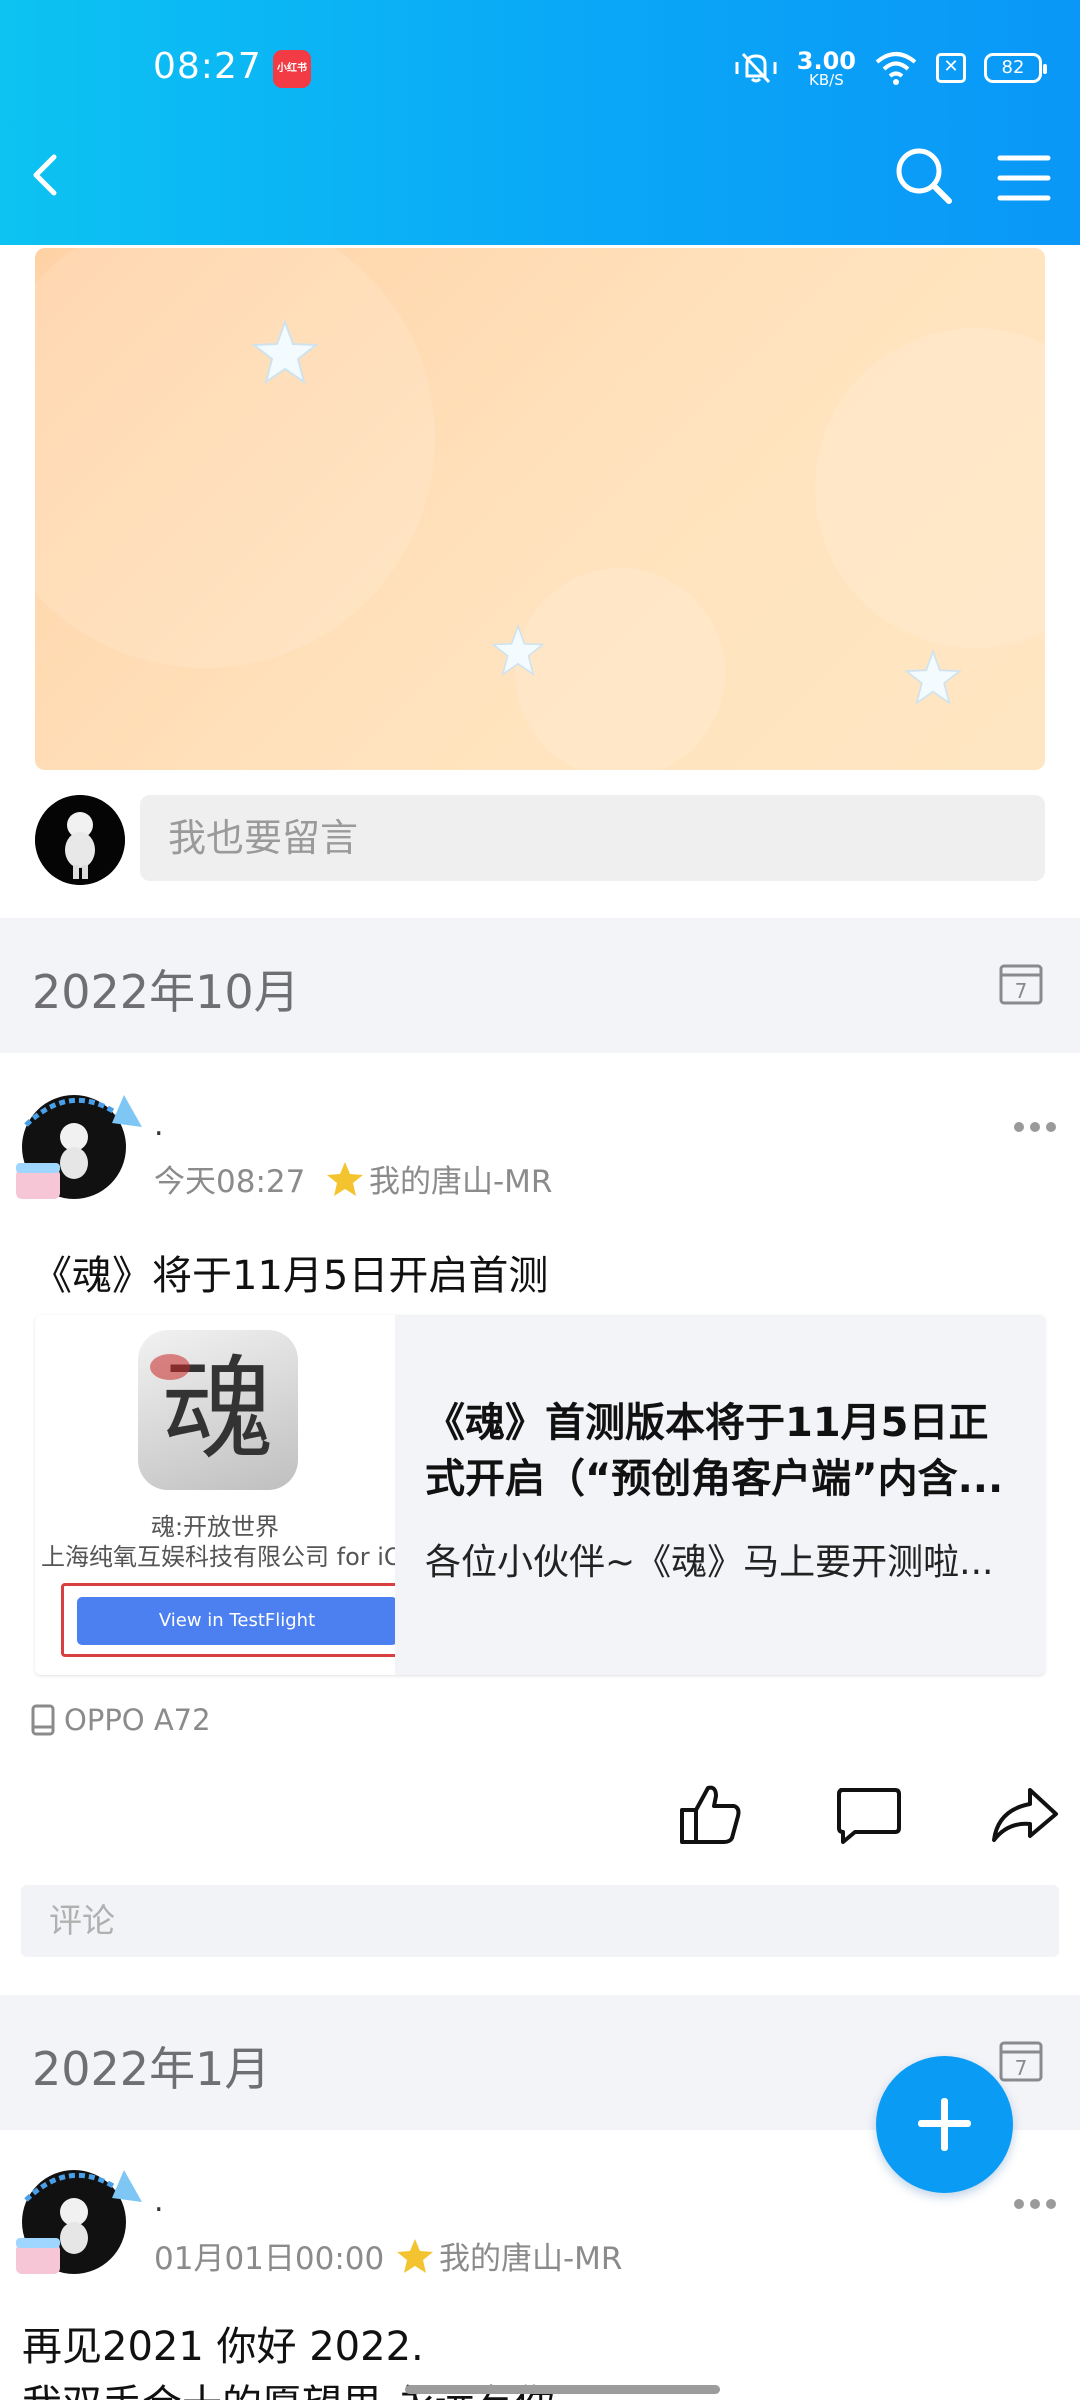 The width and height of the screenshot is (1080, 2400). What do you see at coordinates (218, 1557) in the screenshot?
I see `thumb-developer: 上海纯氧互娱科技有限公司 for iOS` at bounding box center [218, 1557].